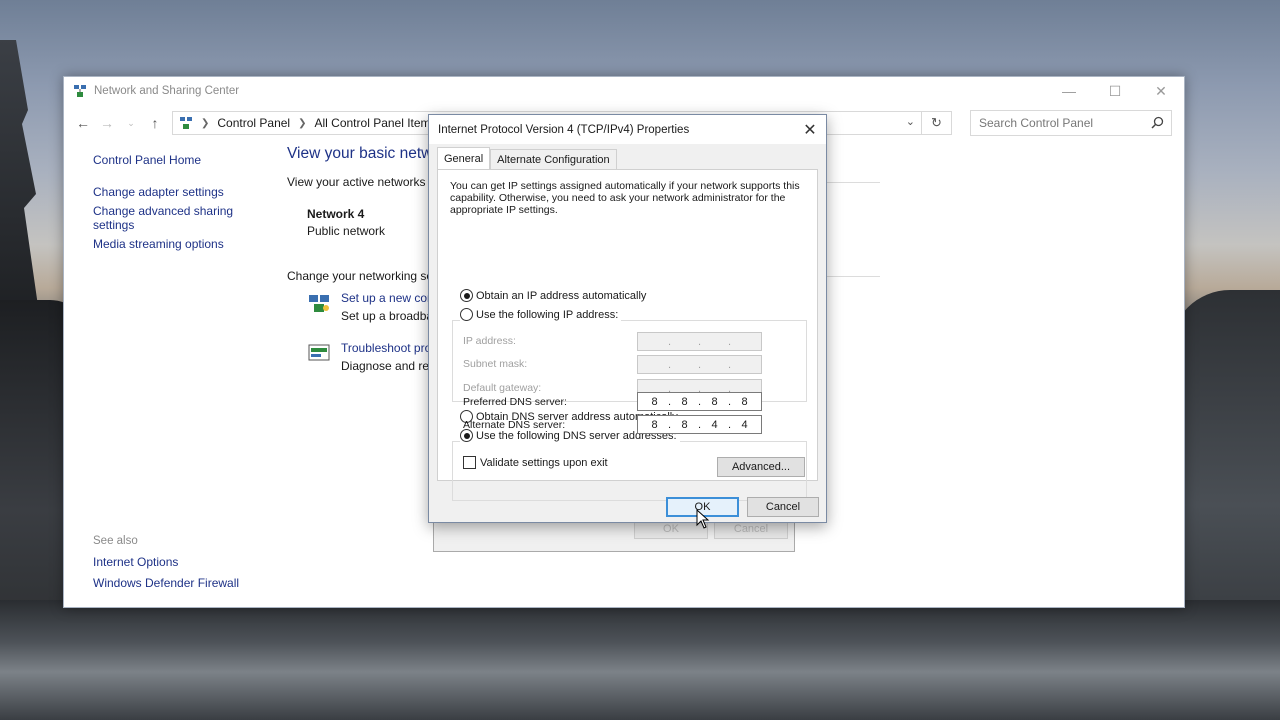 Image resolution: width=1280 pixels, height=720 pixels. What do you see at coordinates (514, 425) in the screenshot?
I see `alternate-dns-label: Alternate DNS server:` at bounding box center [514, 425].